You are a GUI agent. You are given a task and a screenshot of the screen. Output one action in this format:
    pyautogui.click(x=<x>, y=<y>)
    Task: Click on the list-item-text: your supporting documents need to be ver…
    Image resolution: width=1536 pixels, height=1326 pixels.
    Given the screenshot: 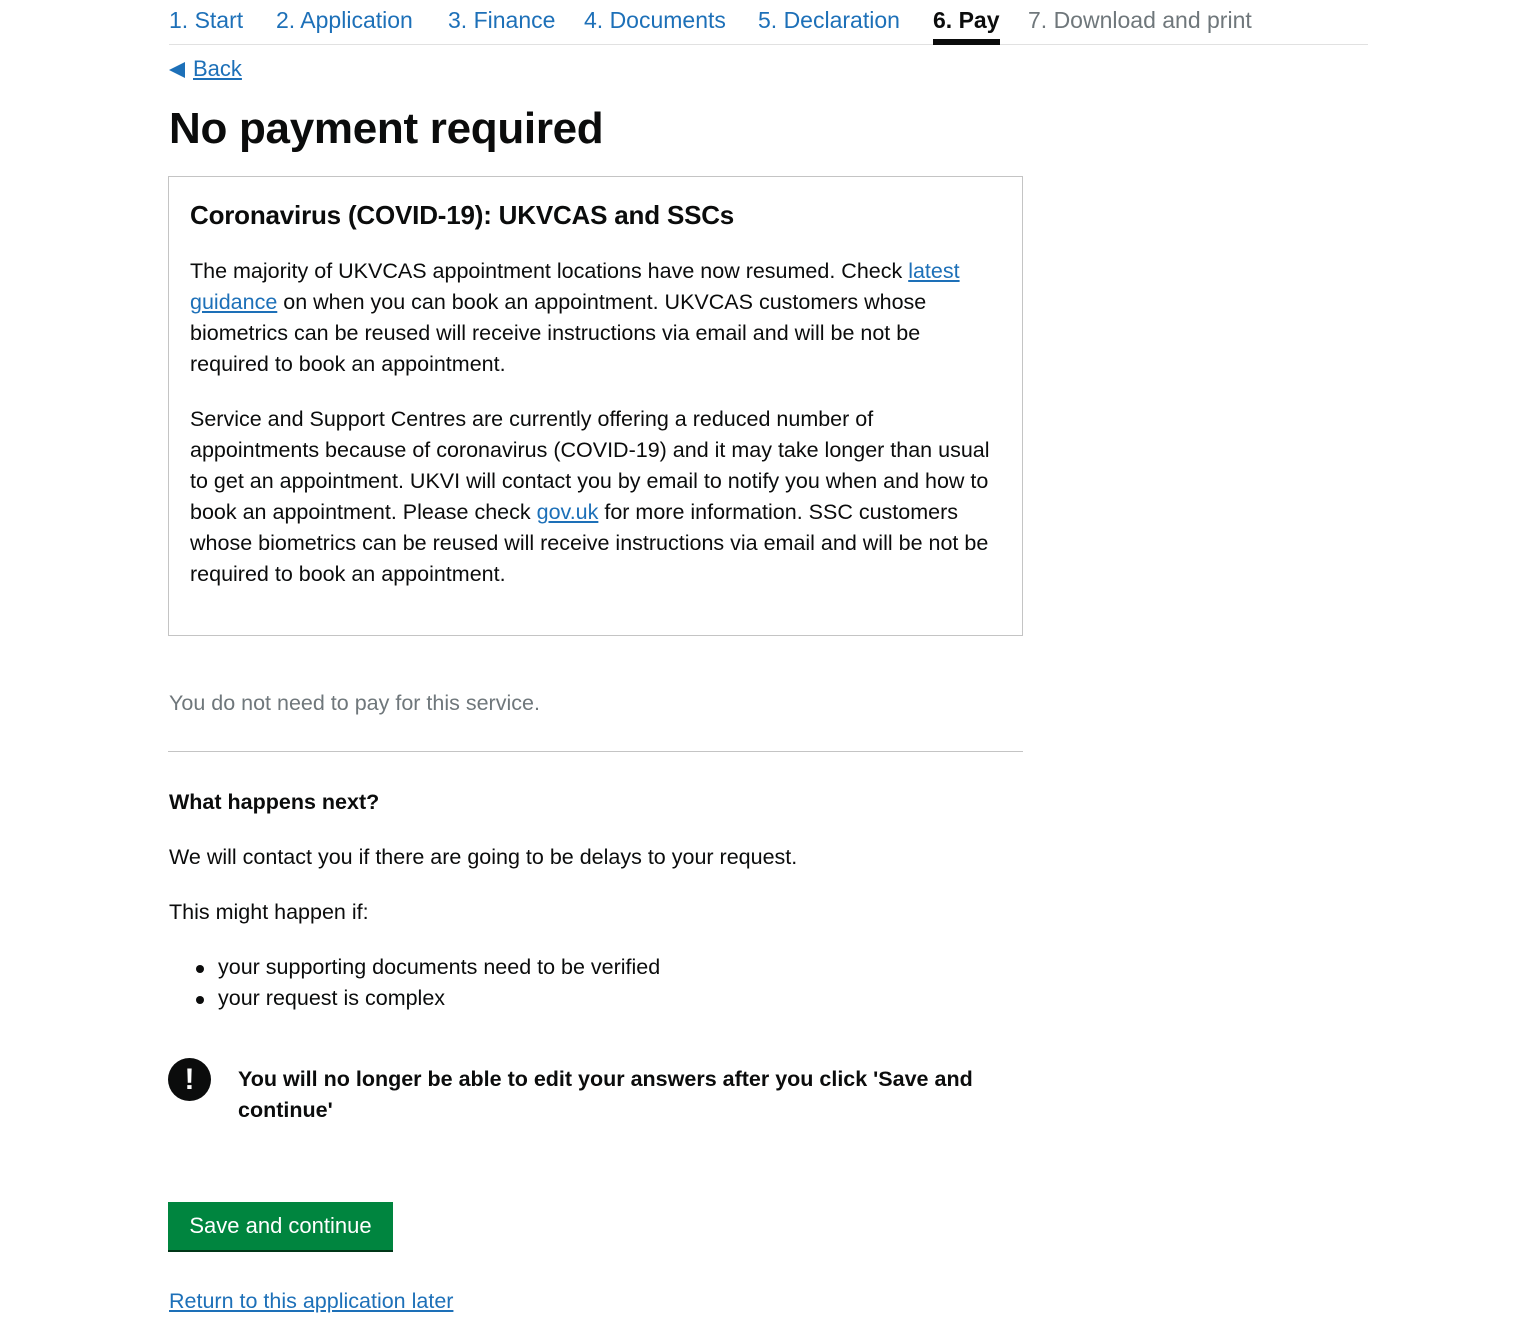 What is the action you would take?
    pyautogui.click(x=439, y=967)
    